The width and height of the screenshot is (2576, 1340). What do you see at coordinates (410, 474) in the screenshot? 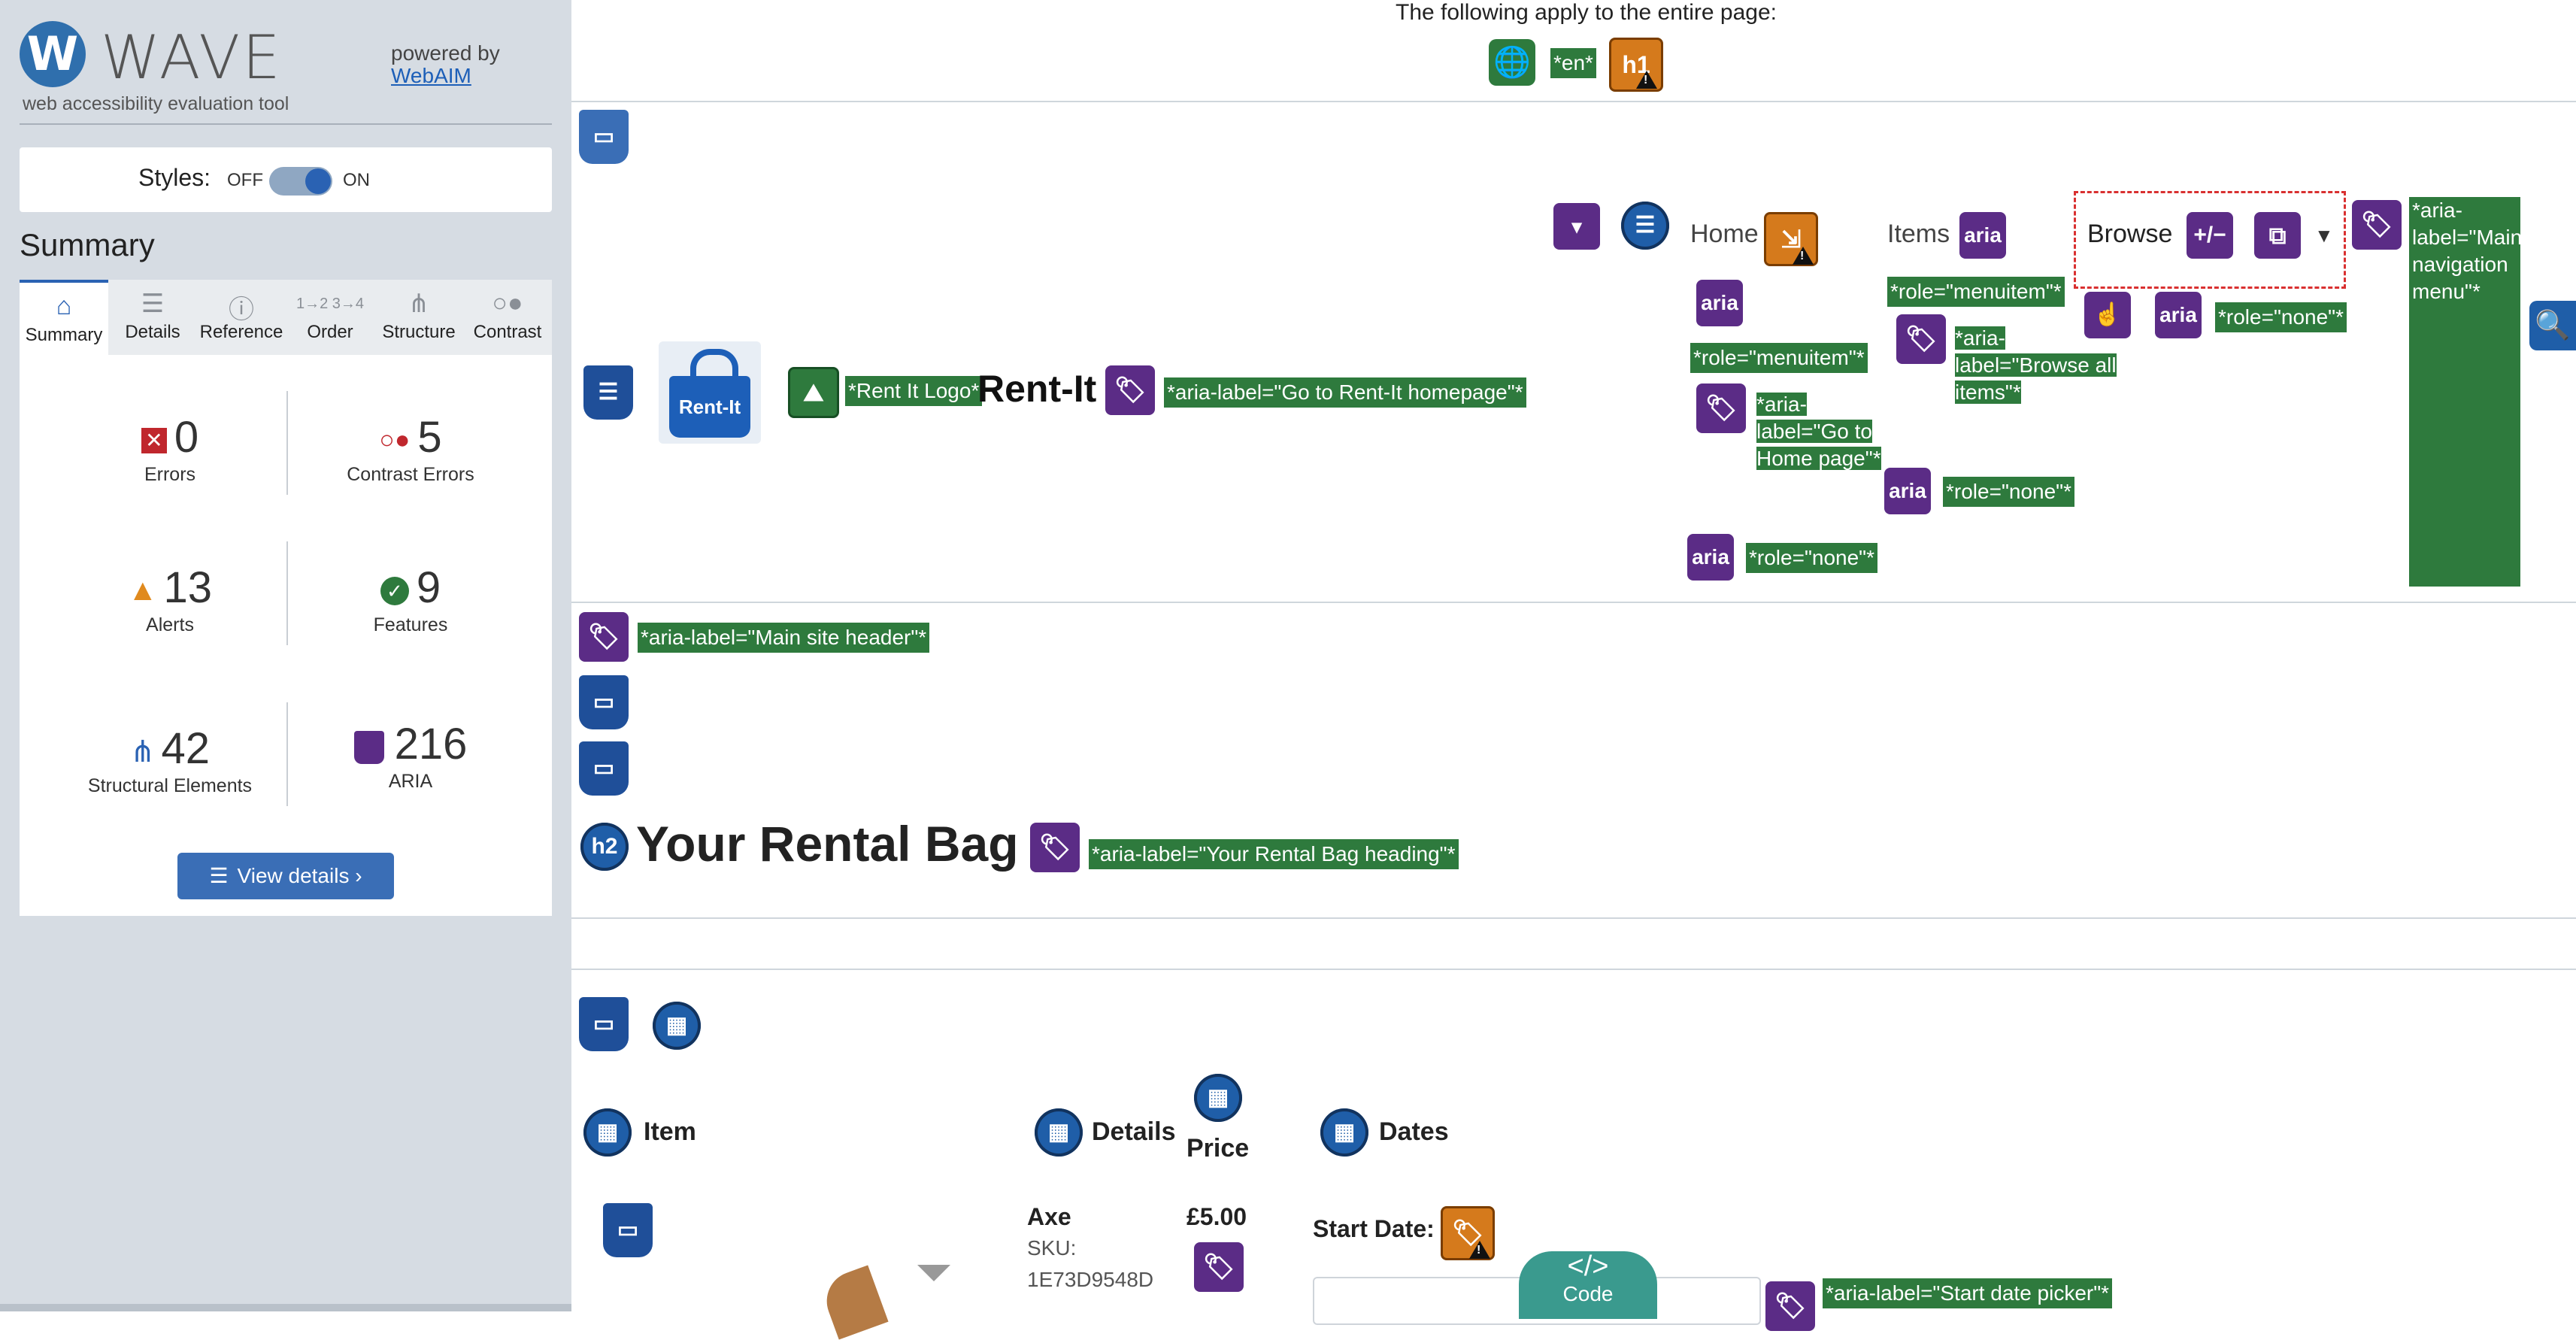
I see `contrast-label: Contrast Errors` at bounding box center [410, 474].